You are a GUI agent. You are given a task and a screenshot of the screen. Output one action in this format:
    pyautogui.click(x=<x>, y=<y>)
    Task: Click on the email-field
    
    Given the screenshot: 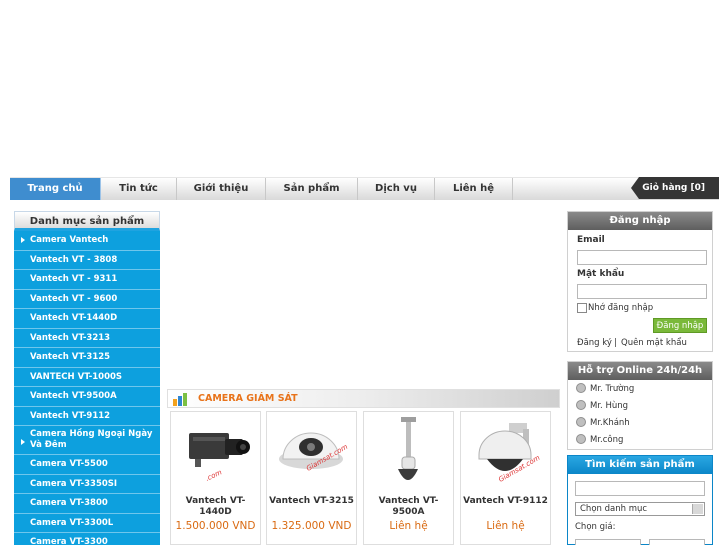 What is the action you would take?
    pyautogui.click(x=642, y=257)
    